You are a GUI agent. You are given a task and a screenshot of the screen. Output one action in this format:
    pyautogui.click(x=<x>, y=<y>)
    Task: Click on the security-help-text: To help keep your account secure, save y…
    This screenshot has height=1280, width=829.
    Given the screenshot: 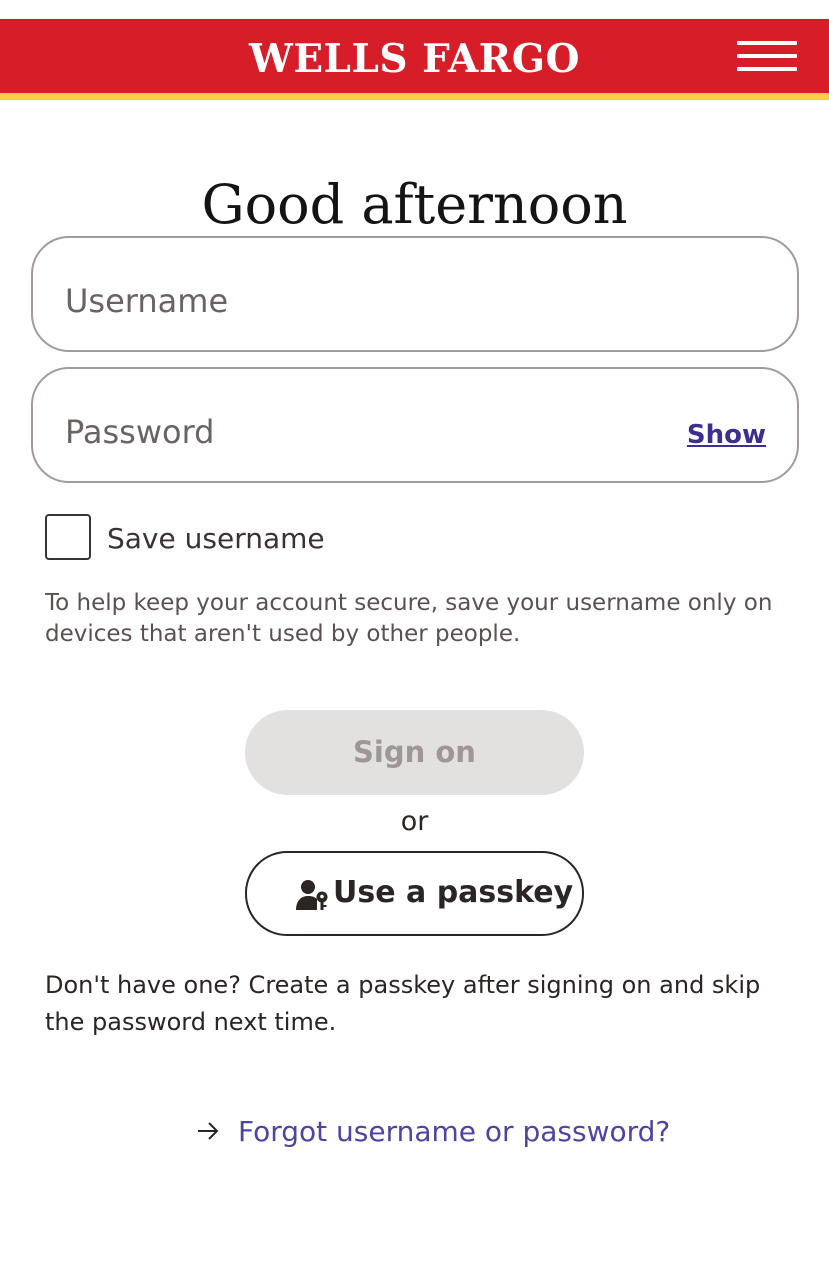 What is the action you would take?
    pyautogui.click(x=409, y=618)
    